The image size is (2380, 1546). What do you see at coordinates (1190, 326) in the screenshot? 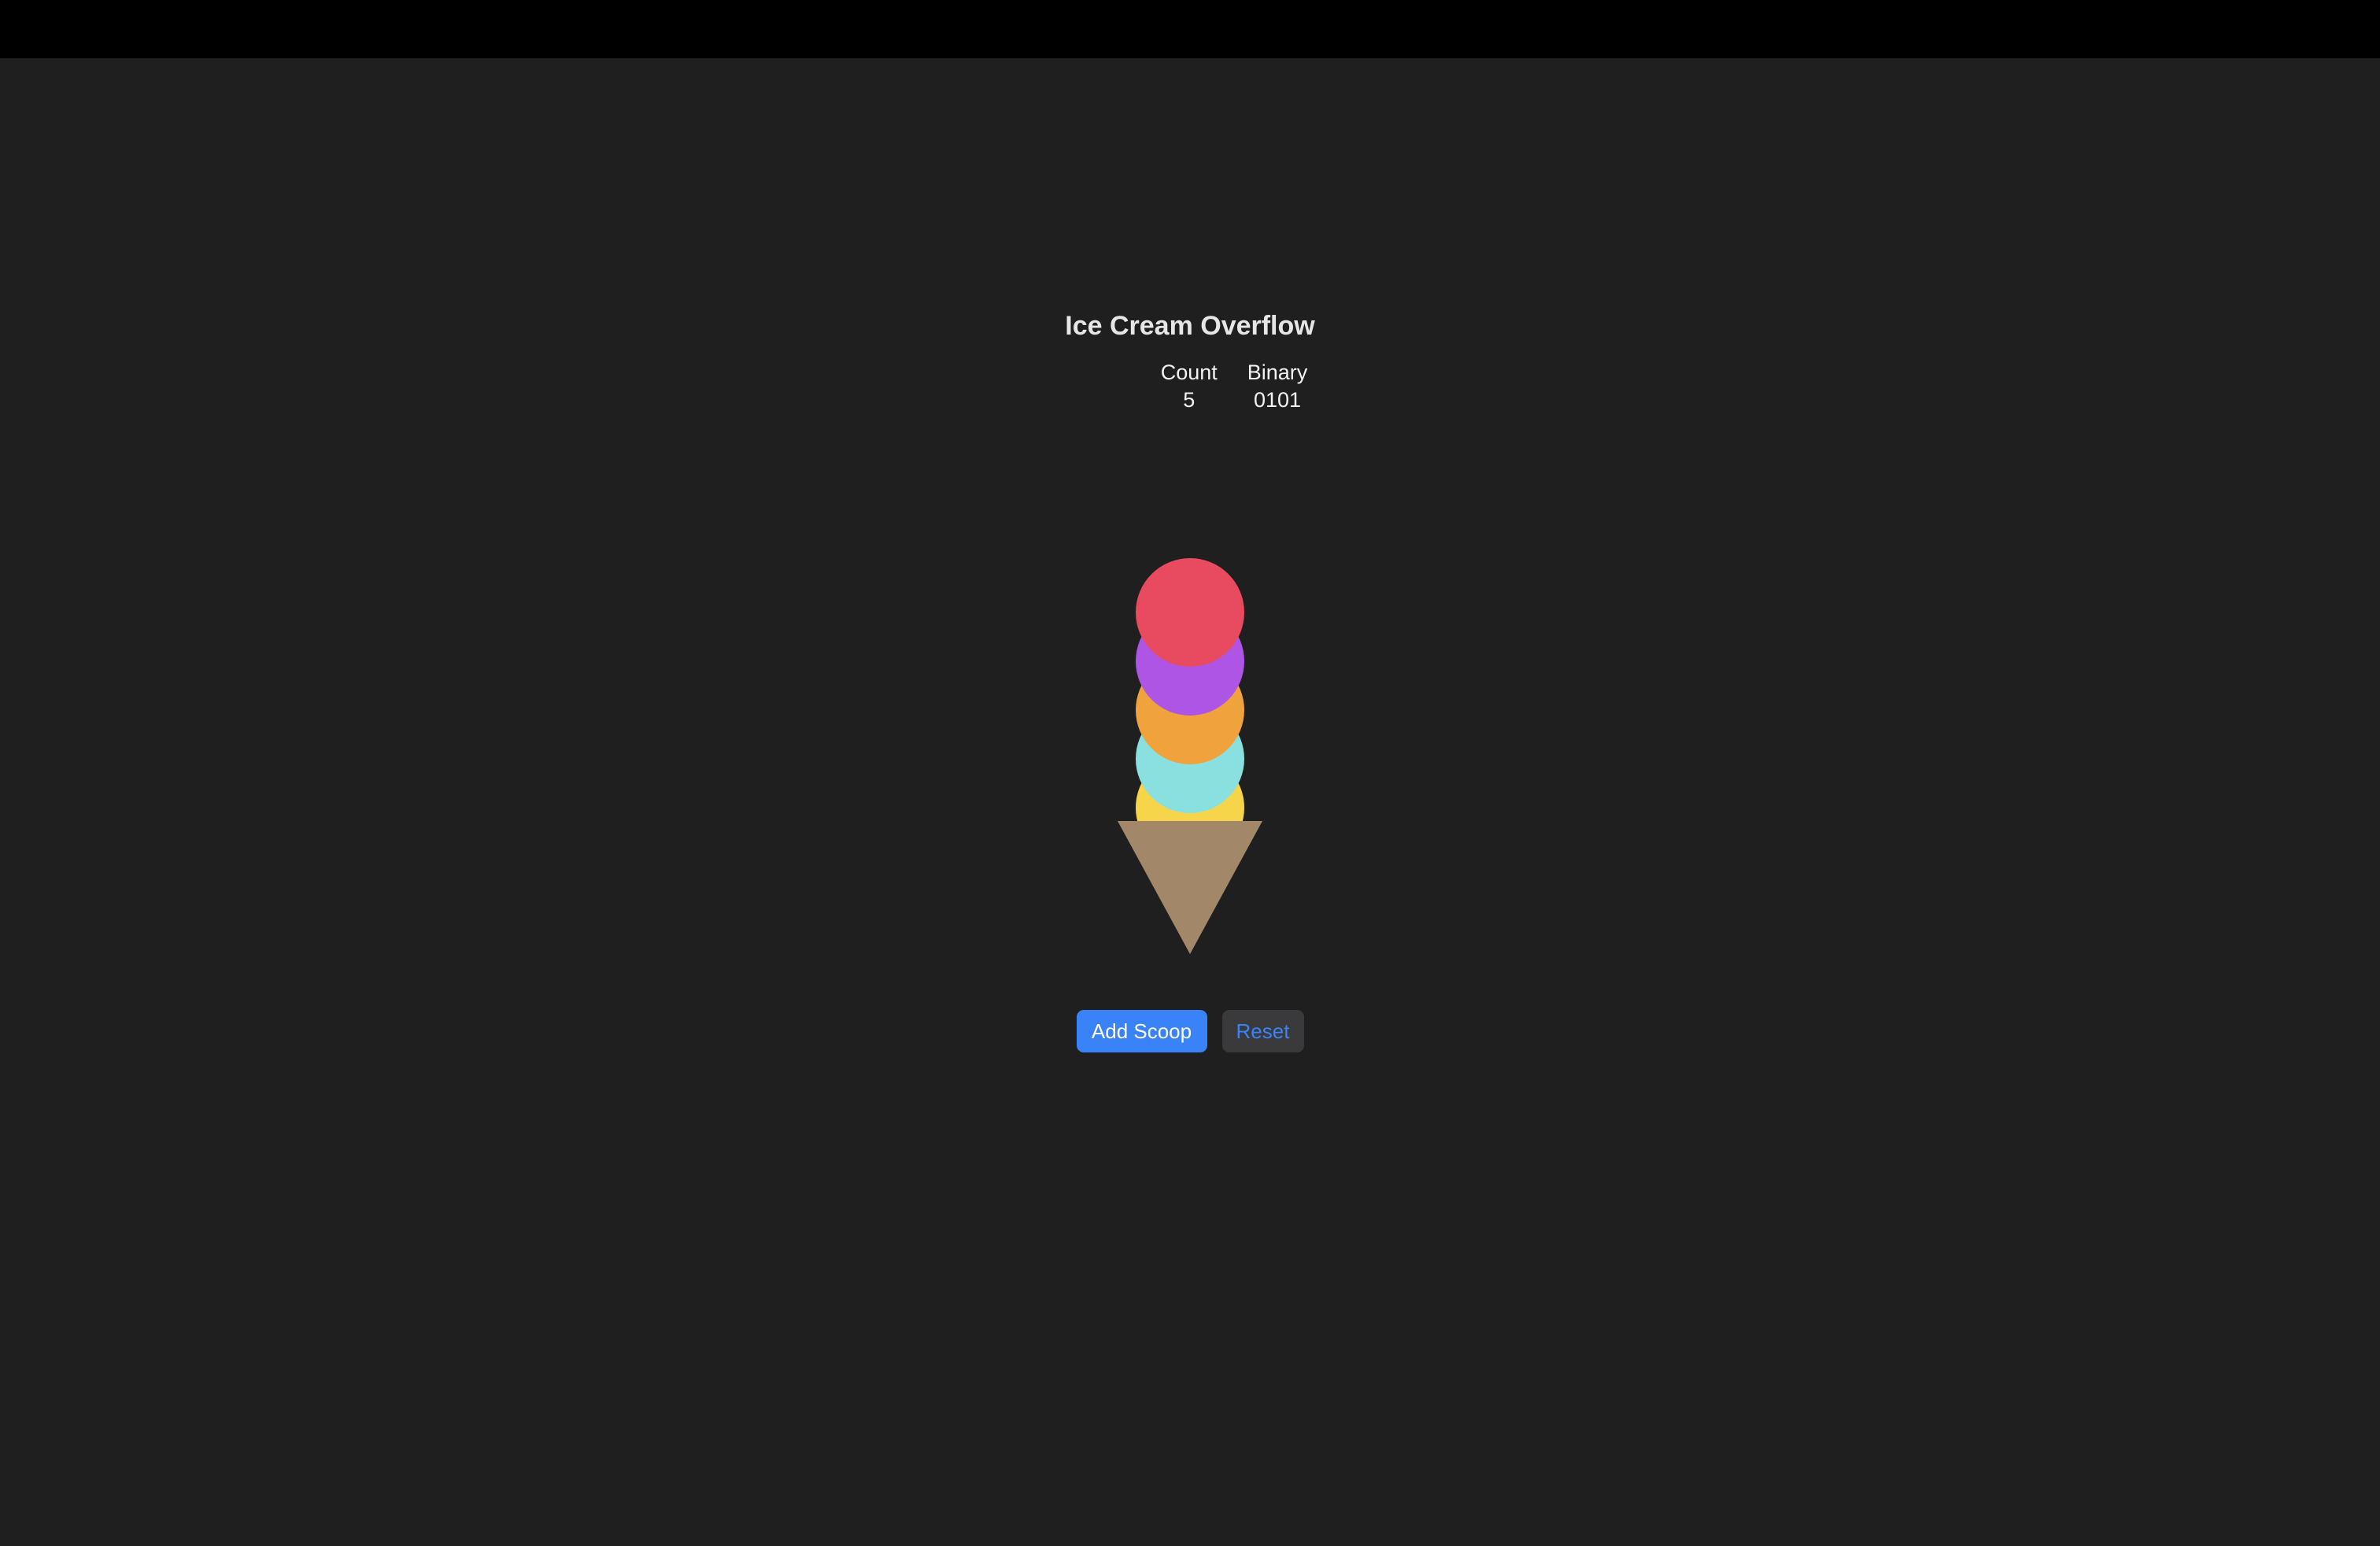
I see `page-title: Ice Cream Overflow` at bounding box center [1190, 326].